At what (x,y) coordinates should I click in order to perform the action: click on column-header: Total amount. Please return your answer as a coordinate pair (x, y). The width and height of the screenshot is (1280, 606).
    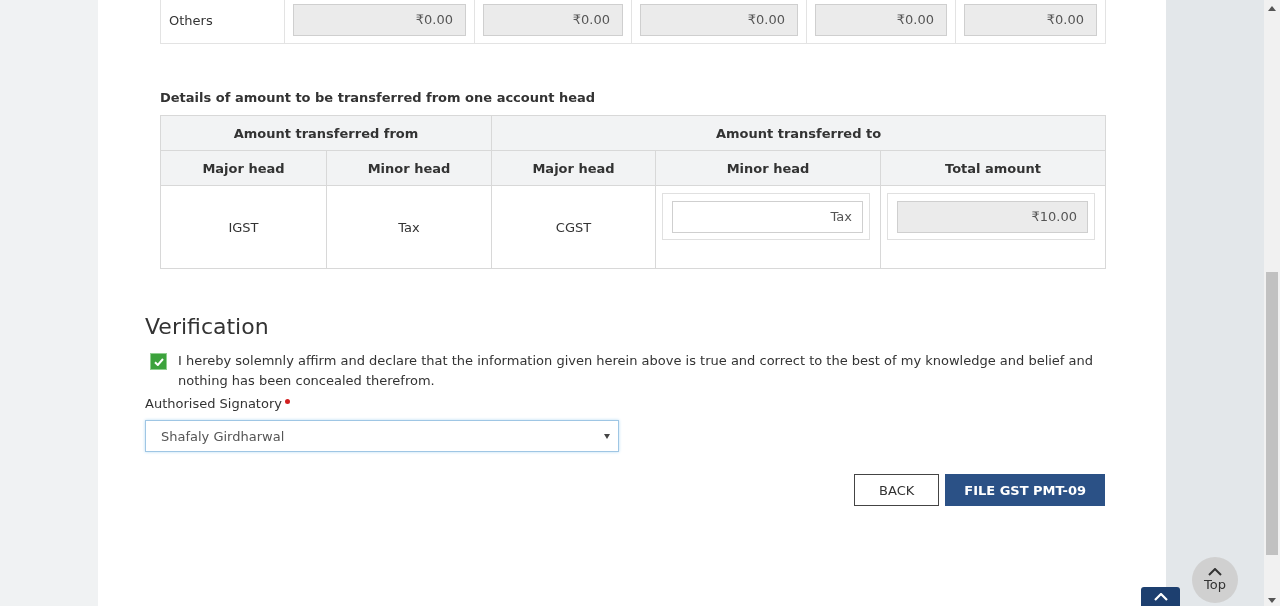
    Looking at the image, I should click on (993, 168).